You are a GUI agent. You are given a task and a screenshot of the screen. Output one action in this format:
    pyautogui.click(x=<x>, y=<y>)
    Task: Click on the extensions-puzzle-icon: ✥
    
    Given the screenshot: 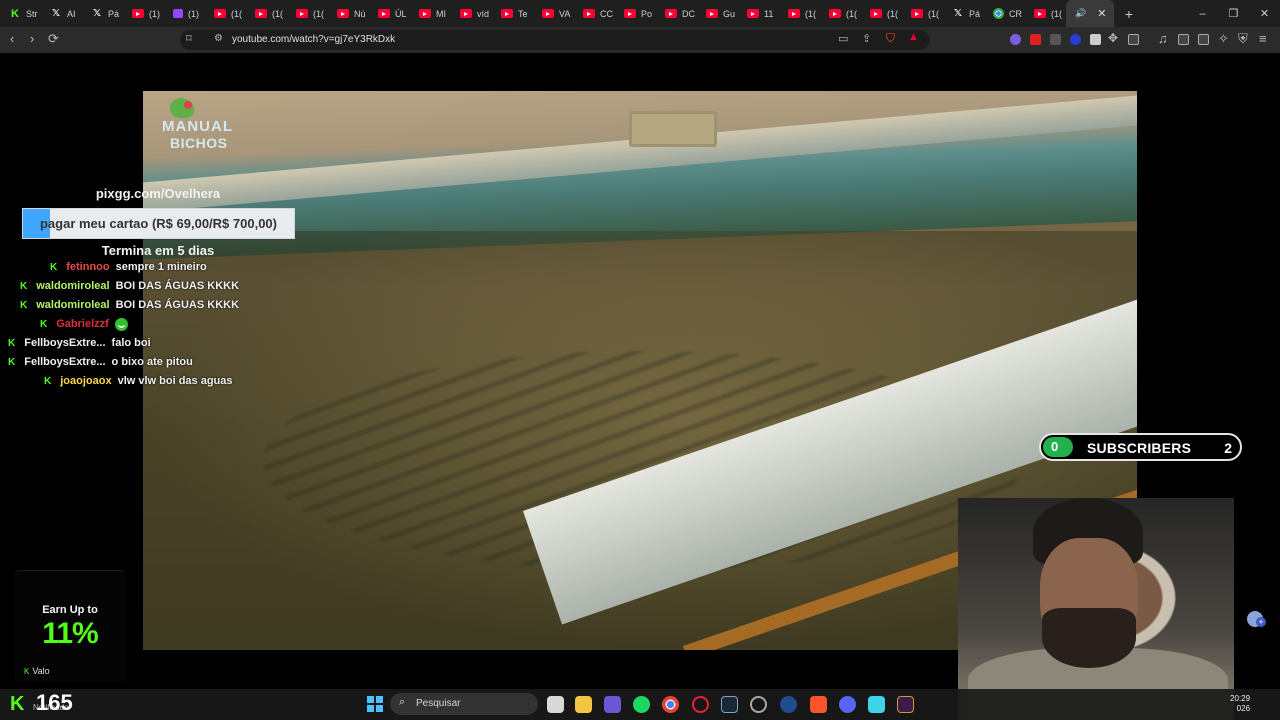 What is the action you would take?
    pyautogui.click(x=1113, y=38)
    